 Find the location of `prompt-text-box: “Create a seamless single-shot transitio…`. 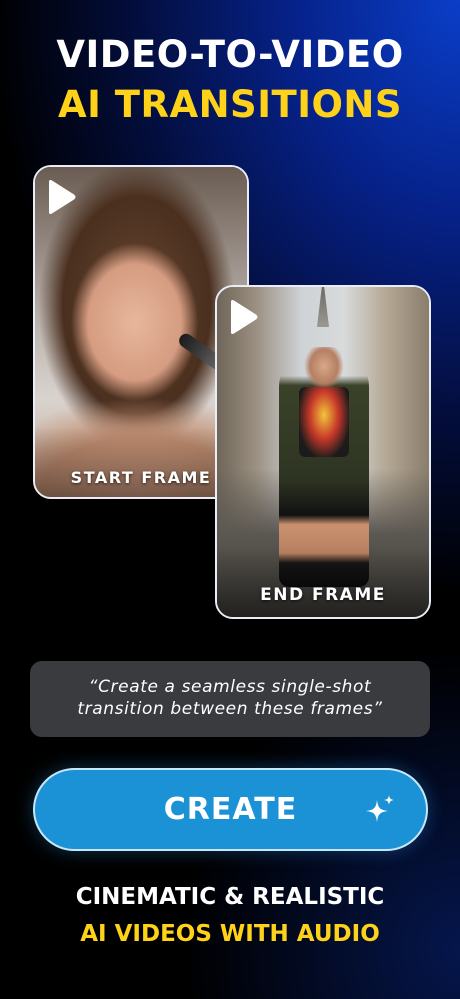

prompt-text-box: “Create a seamless single-shot transitio… is located at coordinates (230, 699).